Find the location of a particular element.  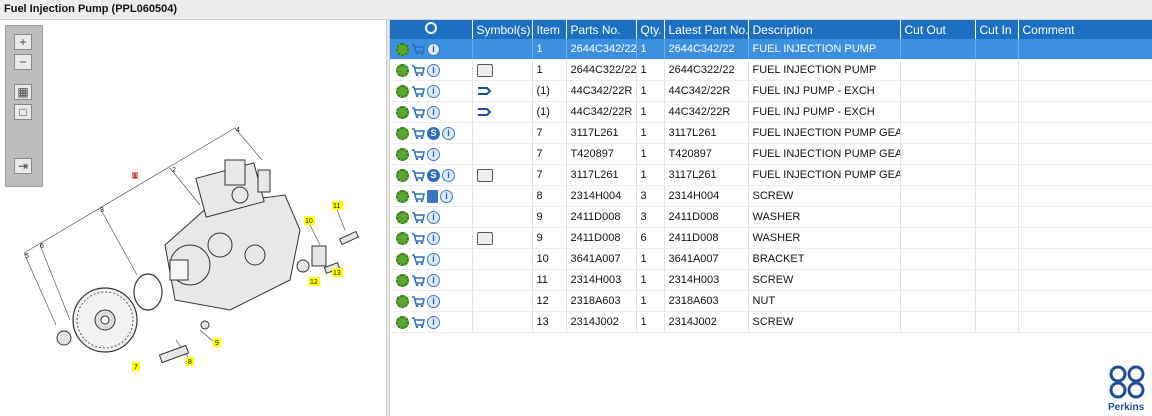

description-cell: WASHER is located at coordinates (824, 217).